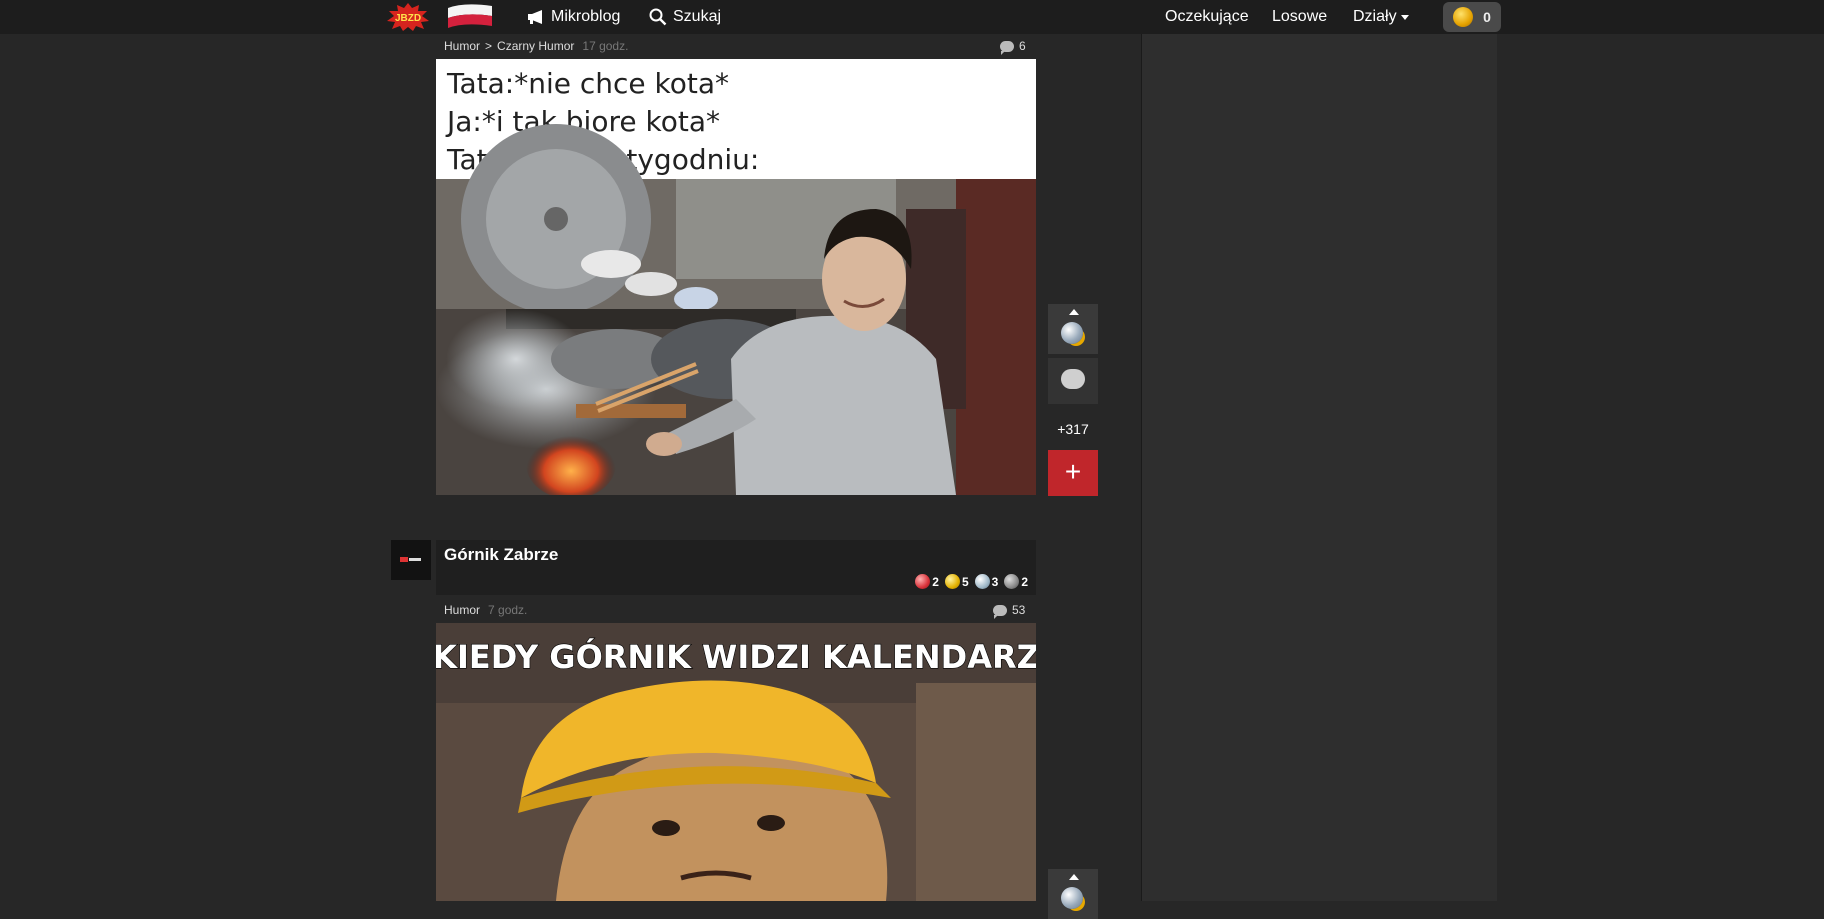 This screenshot has width=1824, height=919. What do you see at coordinates (1463, 17) in the screenshot?
I see `coin-icon` at bounding box center [1463, 17].